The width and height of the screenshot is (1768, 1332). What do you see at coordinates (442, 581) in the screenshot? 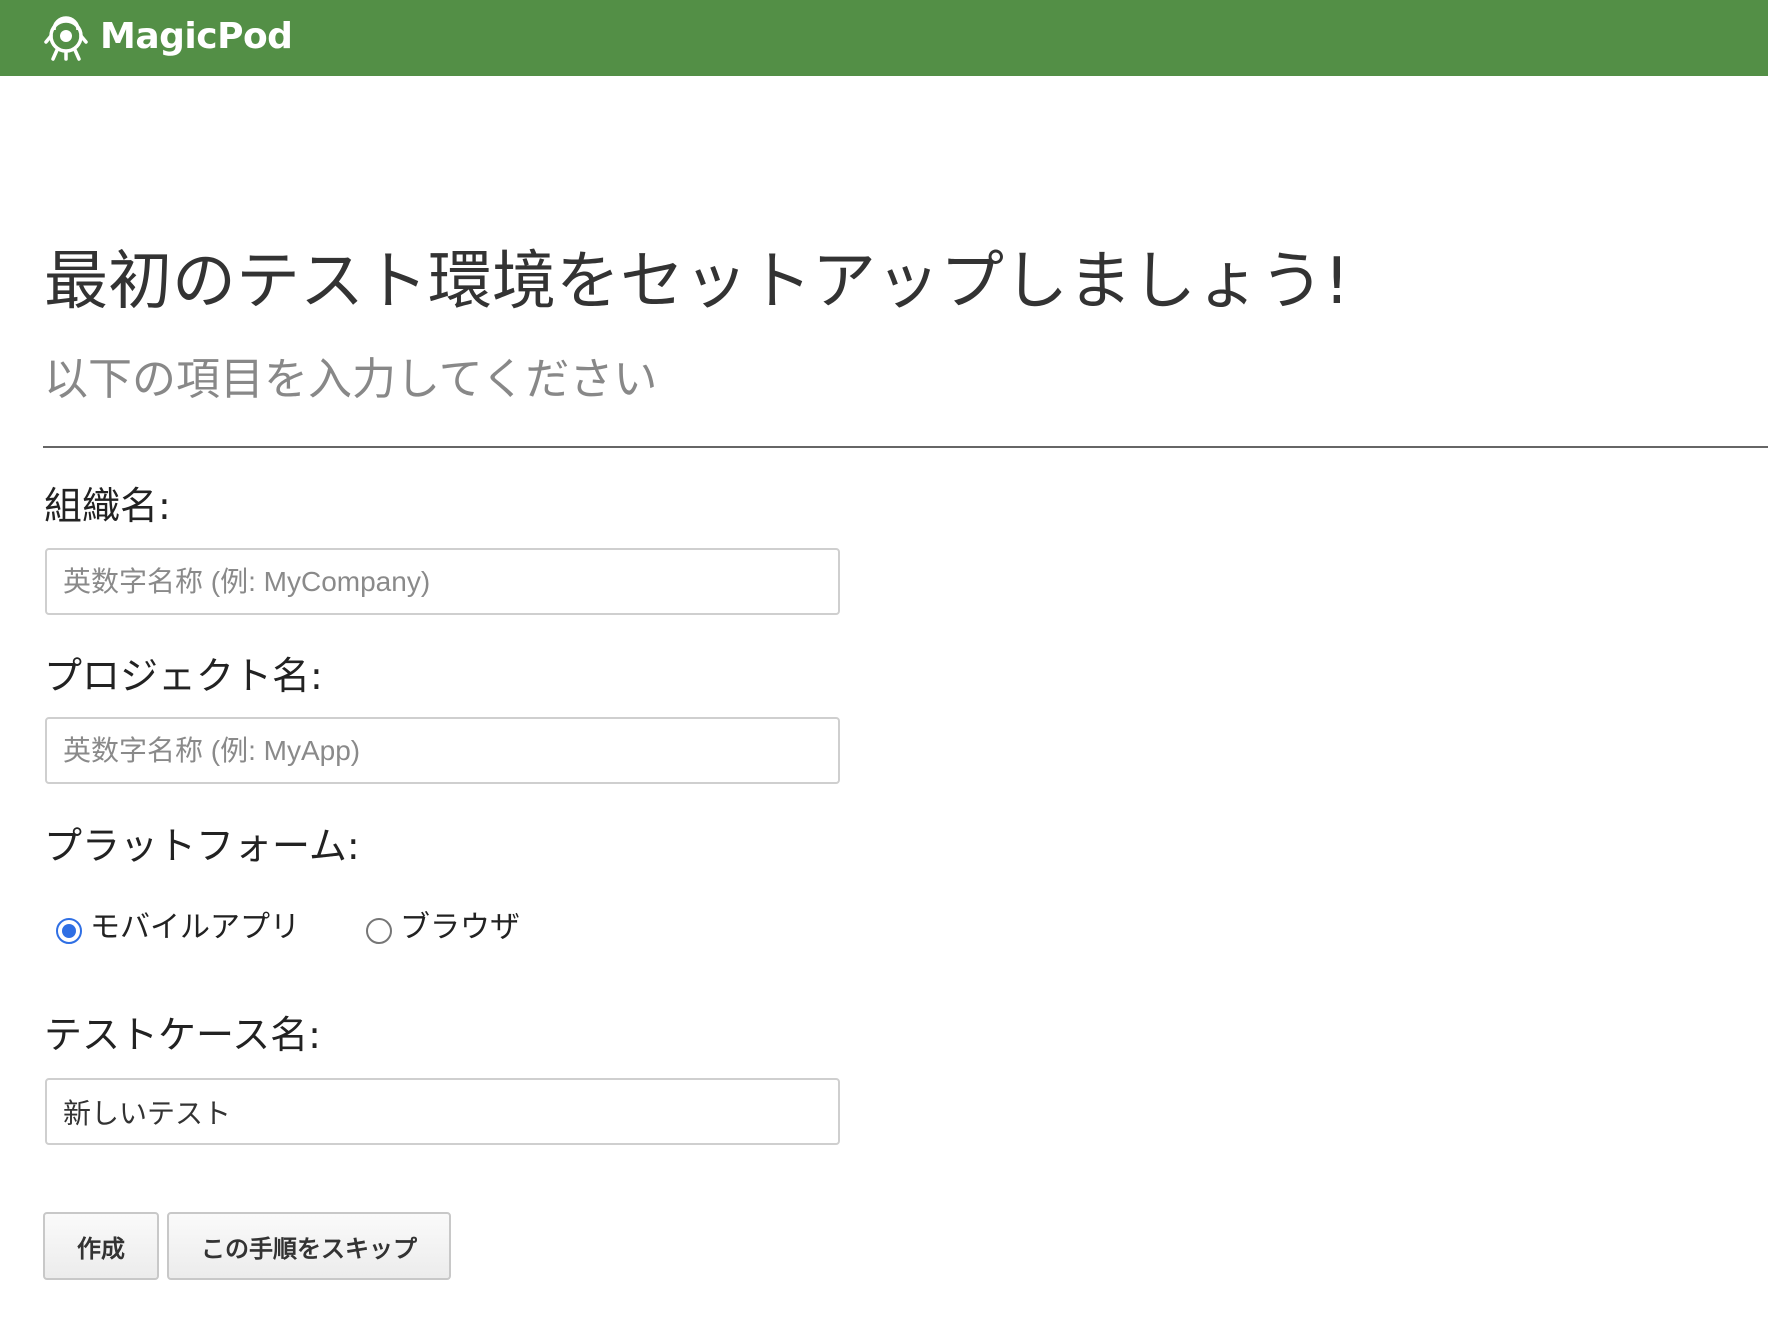
I see `organization-name-input` at bounding box center [442, 581].